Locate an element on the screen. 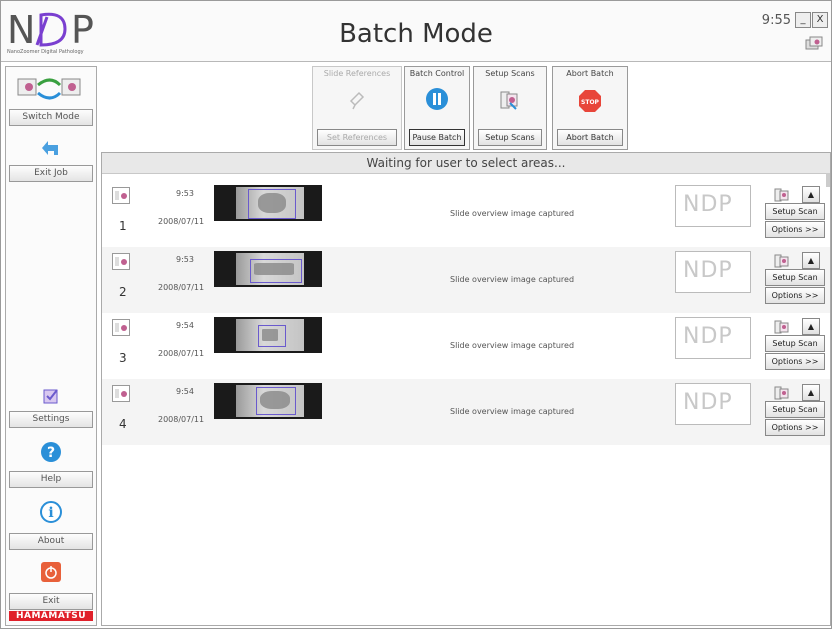 The image size is (832, 629). slide-number: 2 is located at coordinates (123, 292).